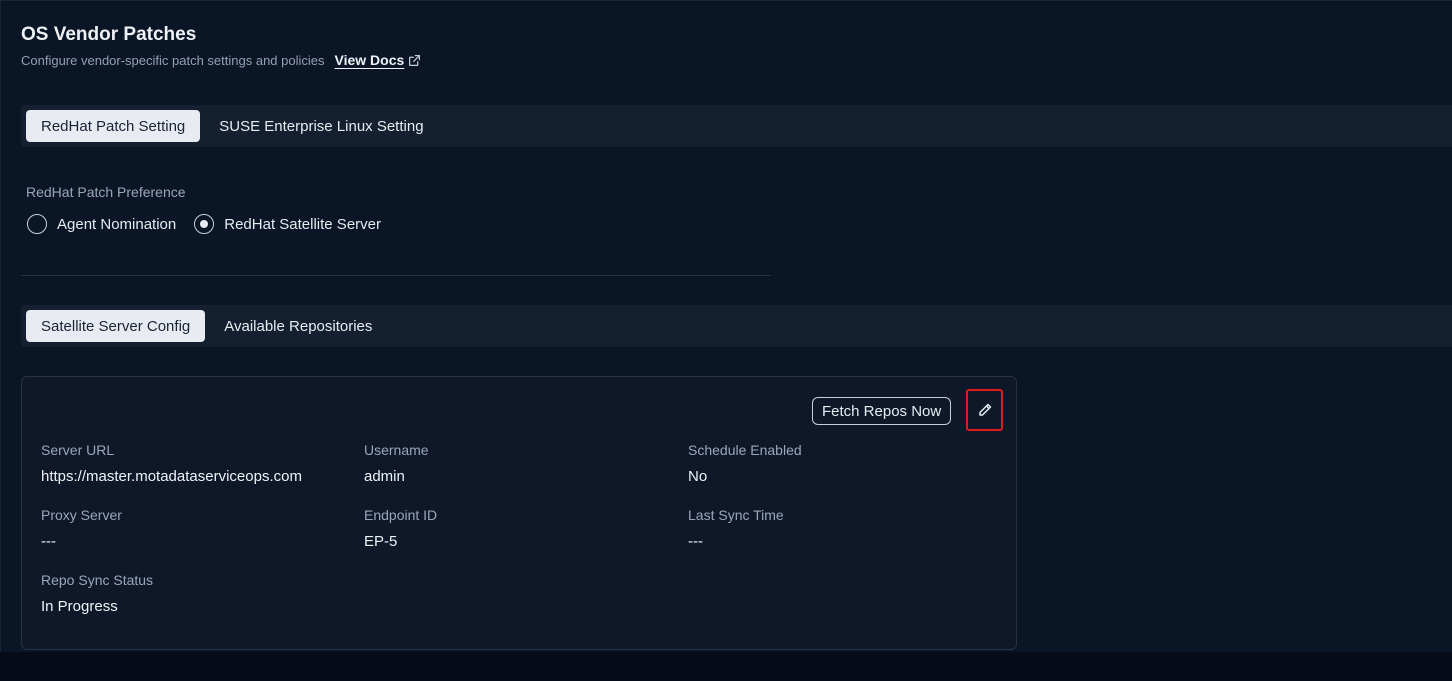 This screenshot has width=1452, height=681. I want to click on field-label: Proxy Server, so click(81, 515).